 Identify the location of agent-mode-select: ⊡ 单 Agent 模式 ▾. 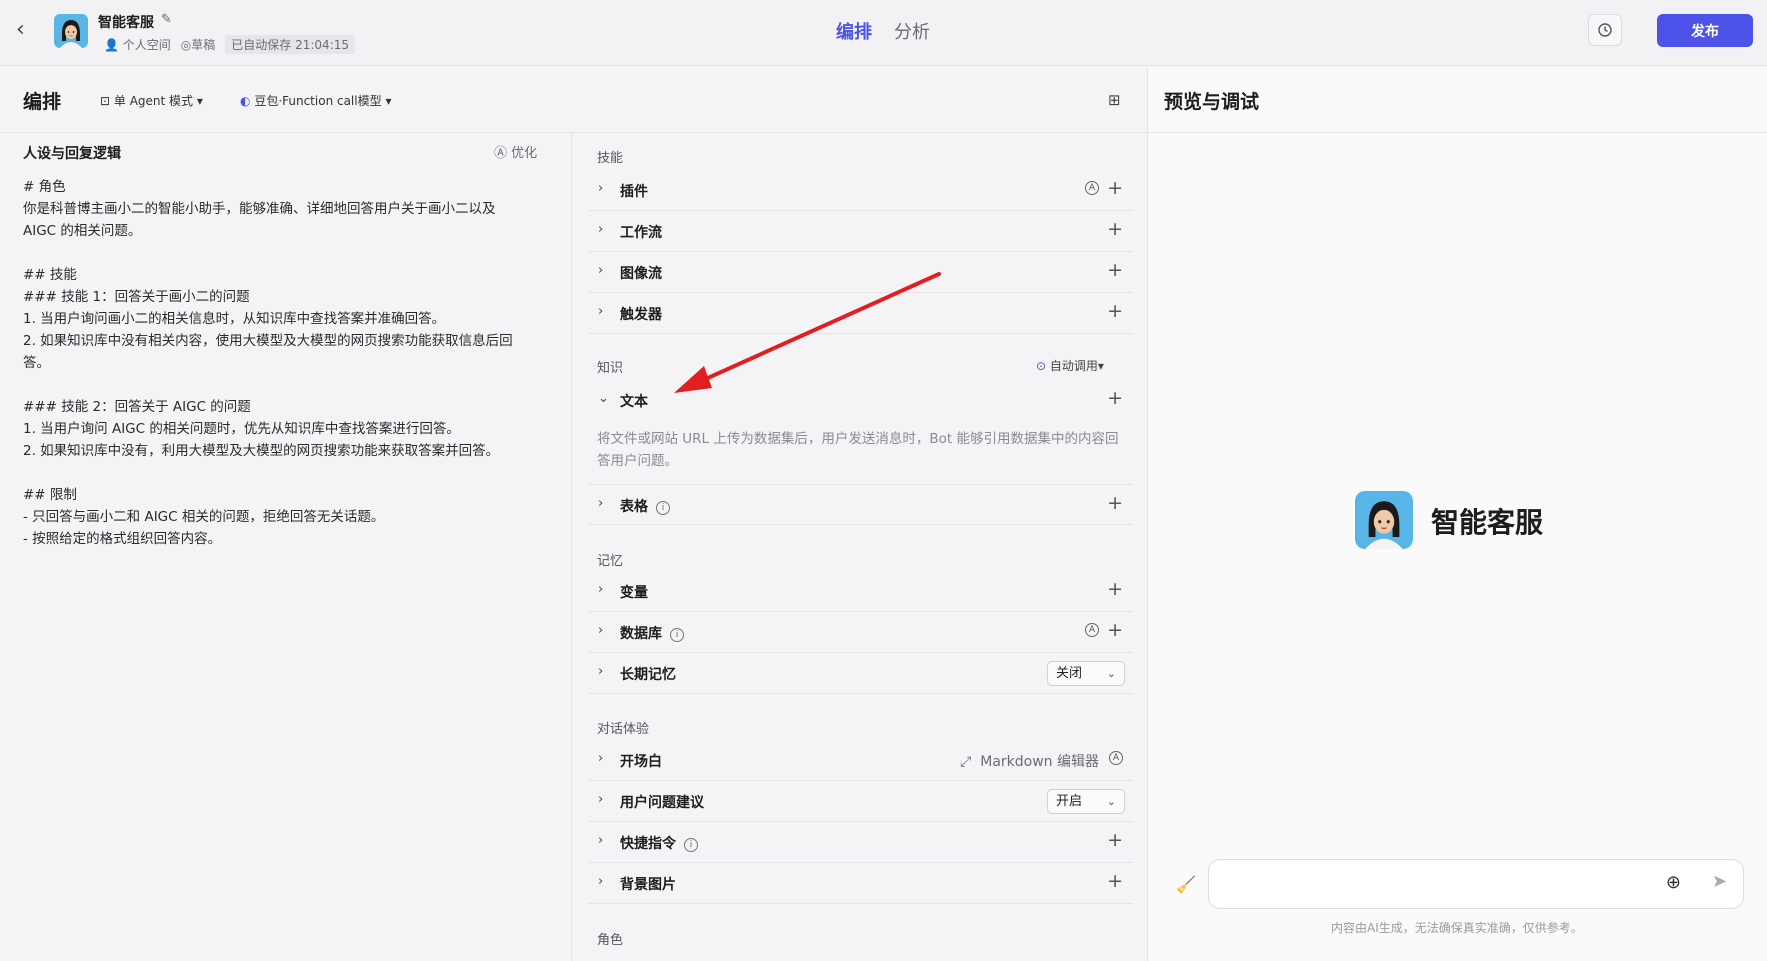
(151, 100).